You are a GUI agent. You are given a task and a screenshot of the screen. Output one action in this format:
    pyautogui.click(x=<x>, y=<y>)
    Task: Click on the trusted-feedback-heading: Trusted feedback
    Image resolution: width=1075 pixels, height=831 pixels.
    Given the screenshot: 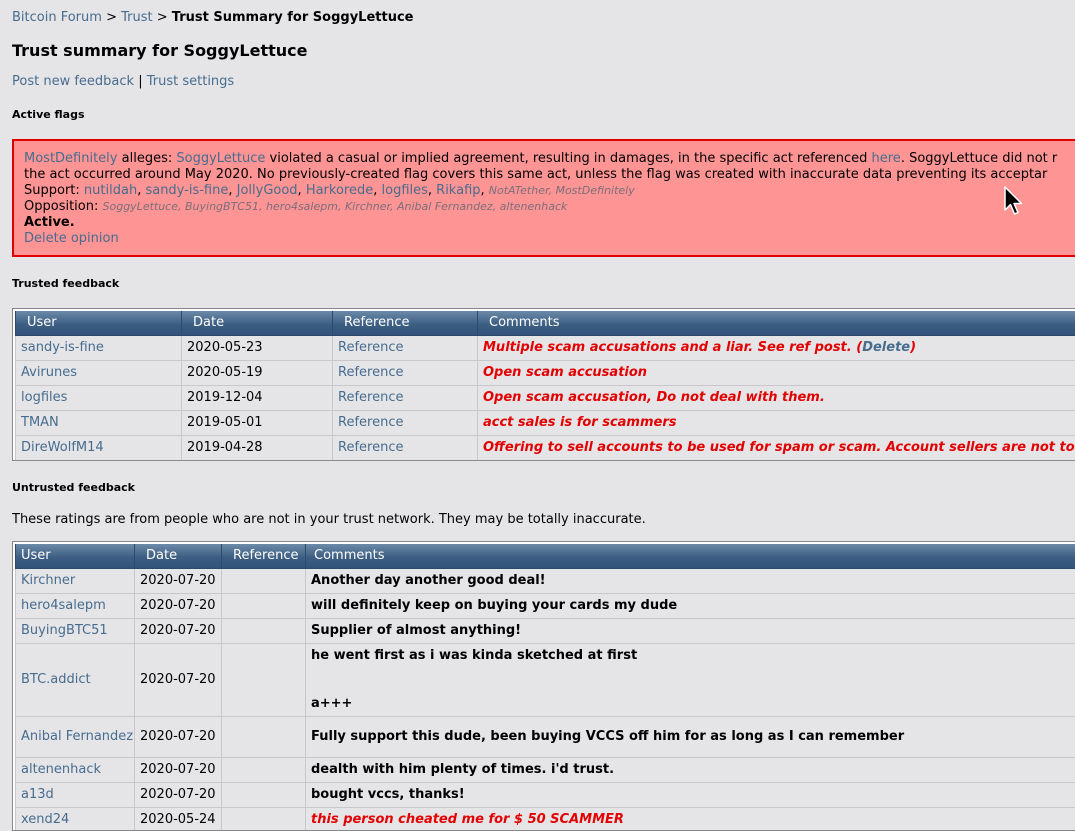 What is the action you would take?
    pyautogui.click(x=65, y=283)
    